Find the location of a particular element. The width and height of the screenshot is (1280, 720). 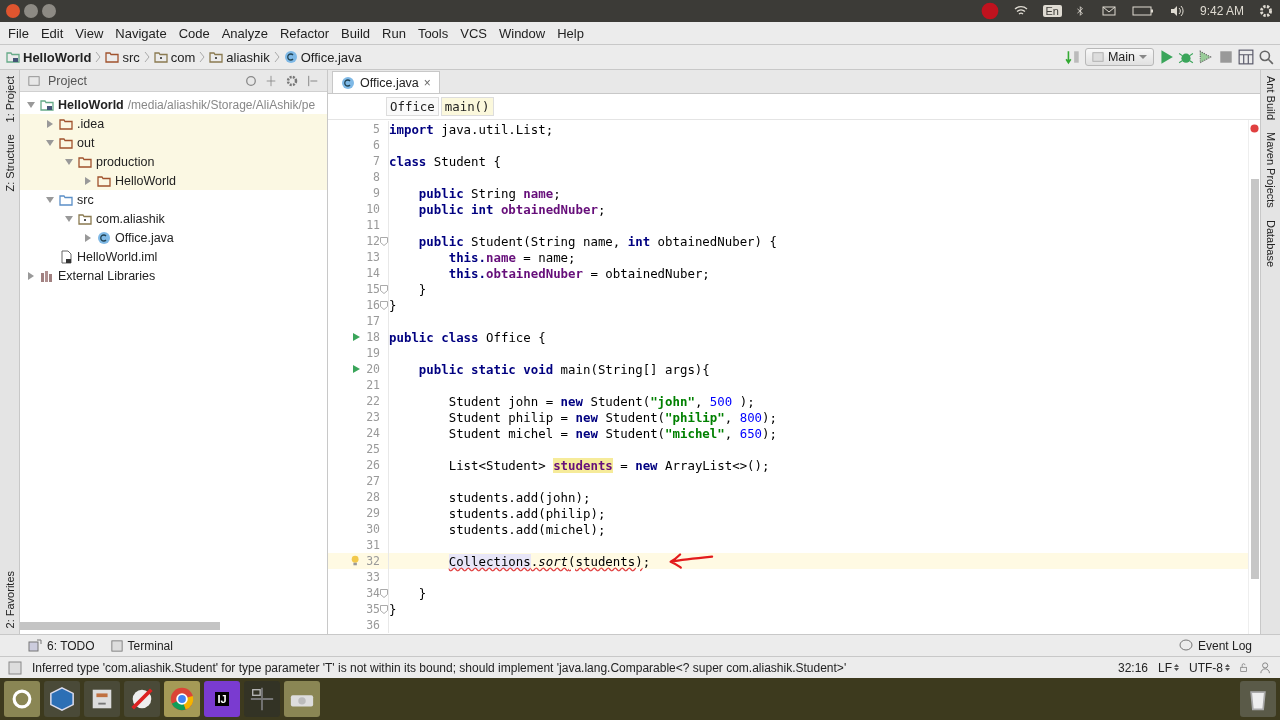

line-number: 35 is located at coordinates (372, 609).